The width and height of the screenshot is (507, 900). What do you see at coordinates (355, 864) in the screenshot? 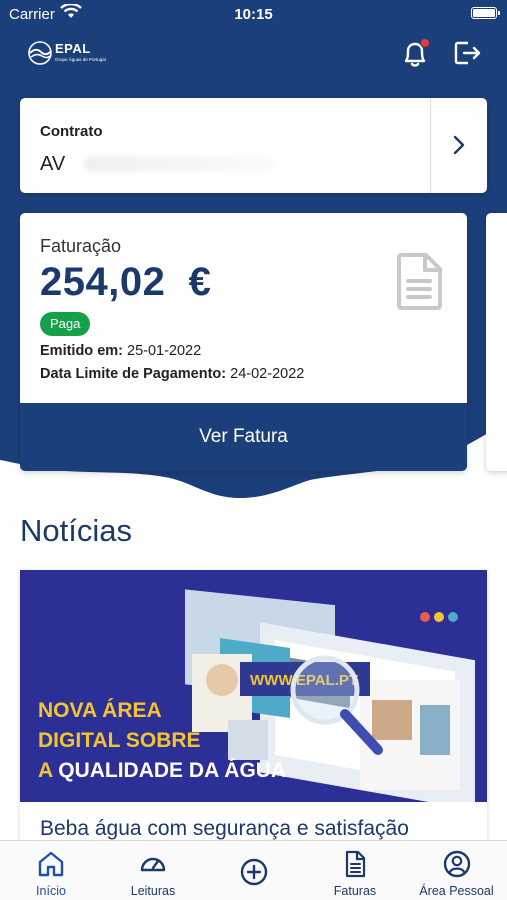
I see `invoice-icon` at bounding box center [355, 864].